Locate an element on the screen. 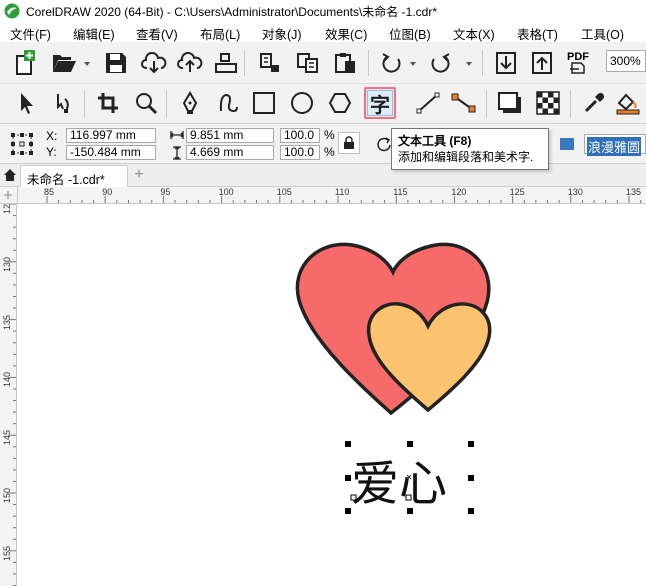 This screenshot has width=646, height=586. scale-height-field: 100.0 is located at coordinates (300, 152).